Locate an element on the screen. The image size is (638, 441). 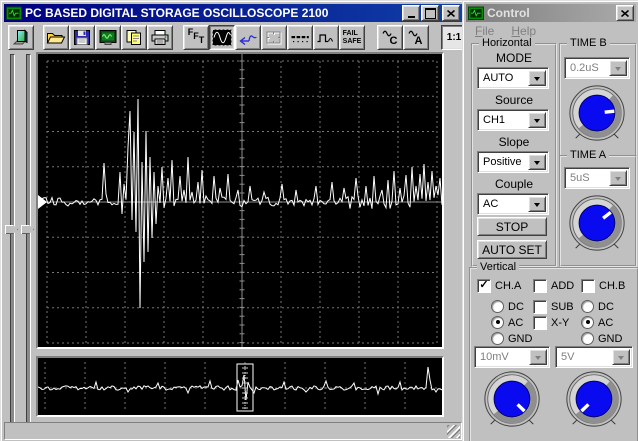
save-floppy-icon is located at coordinates (82, 37).